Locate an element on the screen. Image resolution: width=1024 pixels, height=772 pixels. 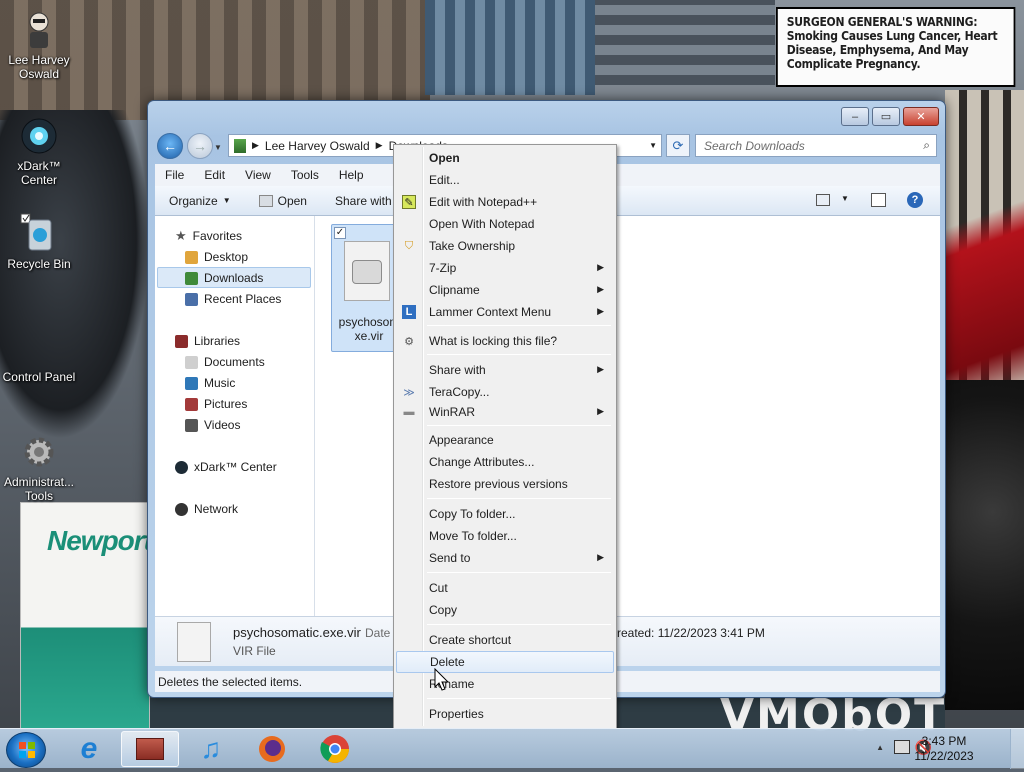
desktop-icon-admin-tools: Administrat... Tools is located at coordinates (39, 467).